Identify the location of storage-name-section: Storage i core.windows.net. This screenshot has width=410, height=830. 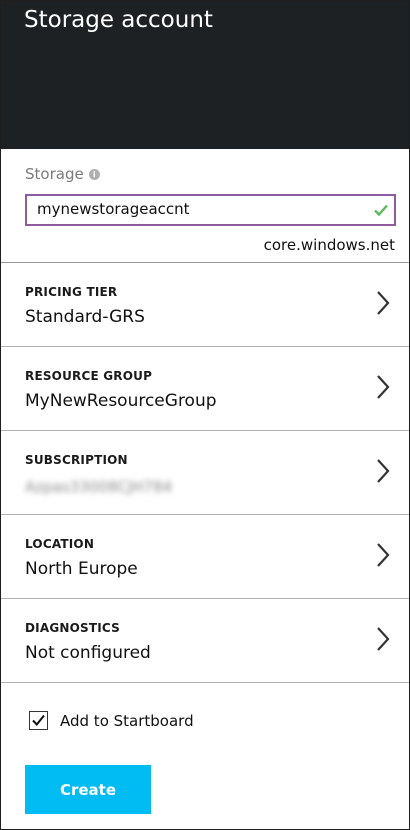
(205, 206).